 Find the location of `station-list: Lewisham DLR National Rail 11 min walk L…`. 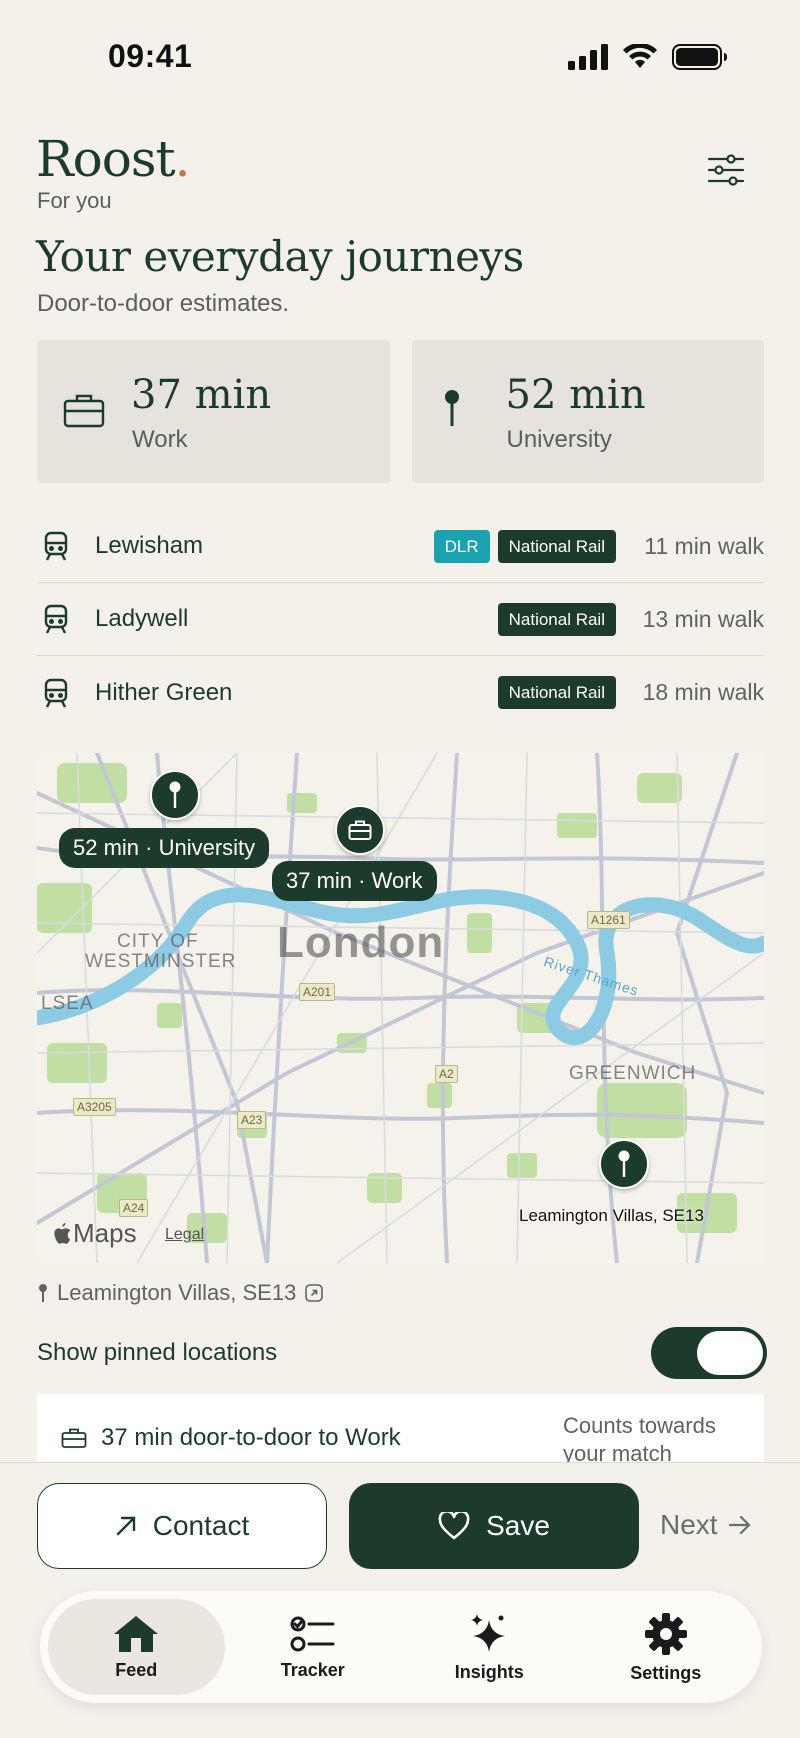

station-list: Lewisham DLR National Rail 11 min walk L… is located at coordinates (400, 619).